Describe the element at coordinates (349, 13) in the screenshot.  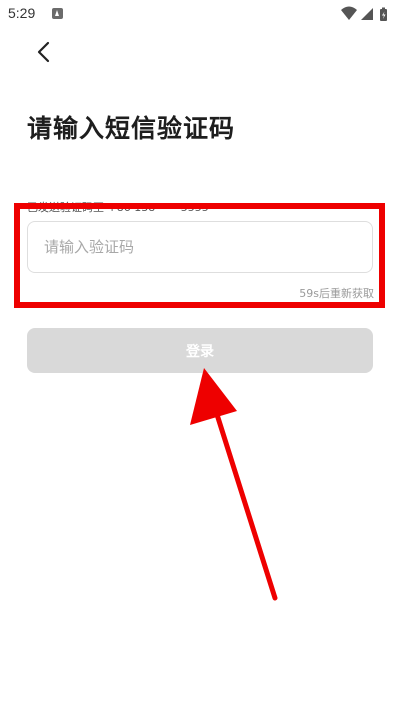
I see `wifi-icon` at that location.